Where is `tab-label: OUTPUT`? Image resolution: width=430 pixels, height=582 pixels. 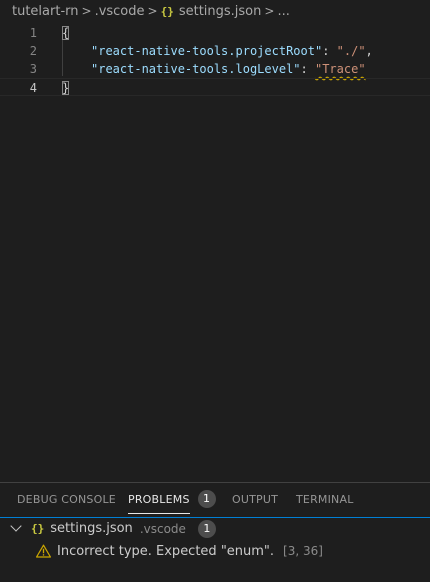
tab-label: OUTPUT is located at coordinates (255, 499).